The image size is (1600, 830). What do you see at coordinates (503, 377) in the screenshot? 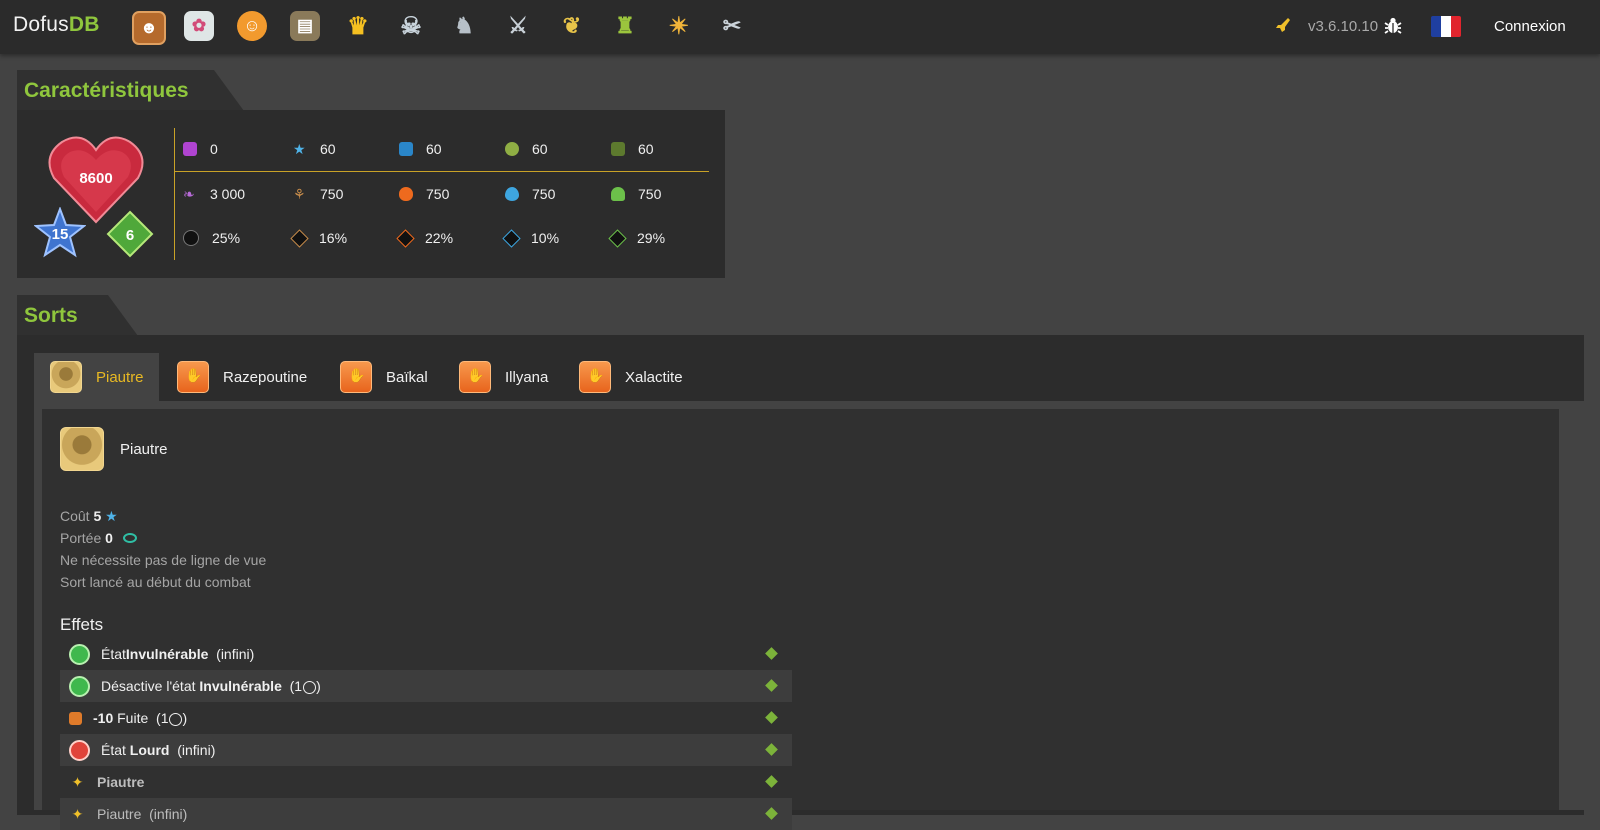
I see `tab-illyana: Illyana` at bounding box center [503, 377].